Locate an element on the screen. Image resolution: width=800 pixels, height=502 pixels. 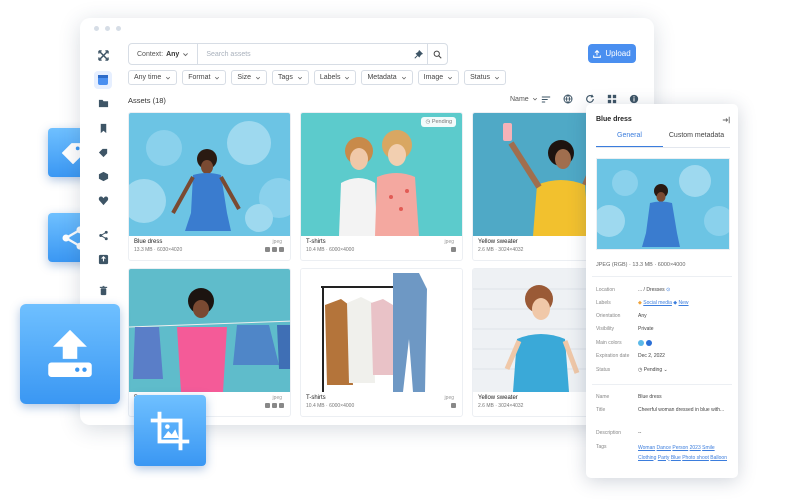
expand-icon is located at coordinates (103, 55).